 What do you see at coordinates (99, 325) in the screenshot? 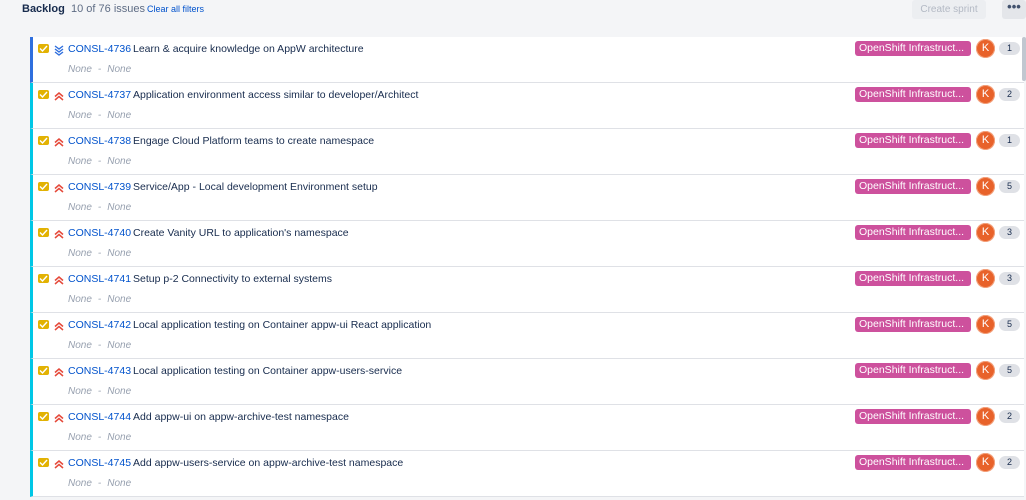
I see `issue-key-link: CONSL-4742` at bounding box center [99, 325].